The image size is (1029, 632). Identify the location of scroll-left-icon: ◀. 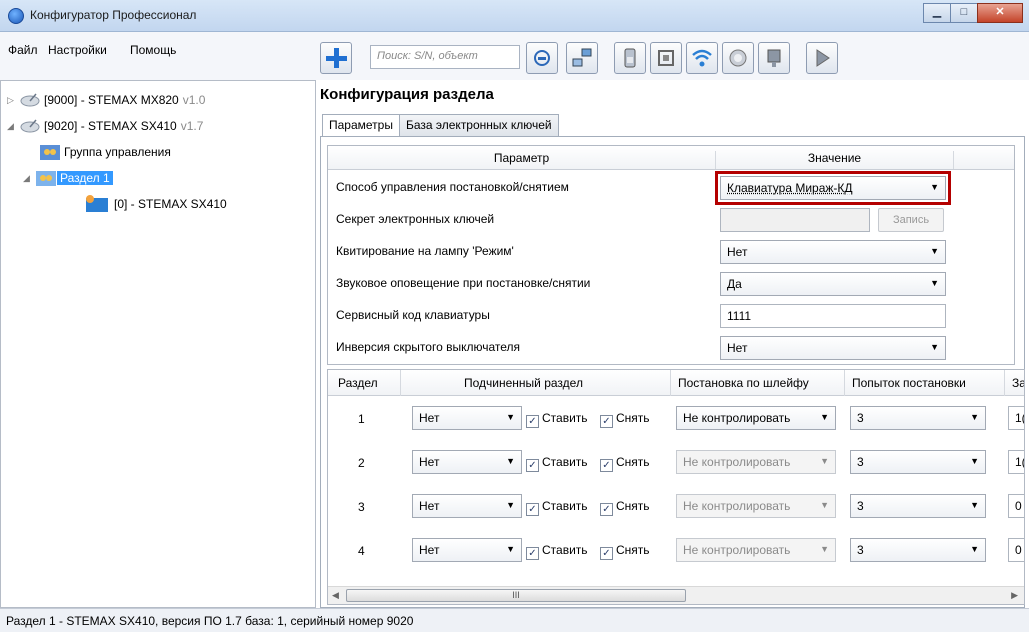
(335, 595).